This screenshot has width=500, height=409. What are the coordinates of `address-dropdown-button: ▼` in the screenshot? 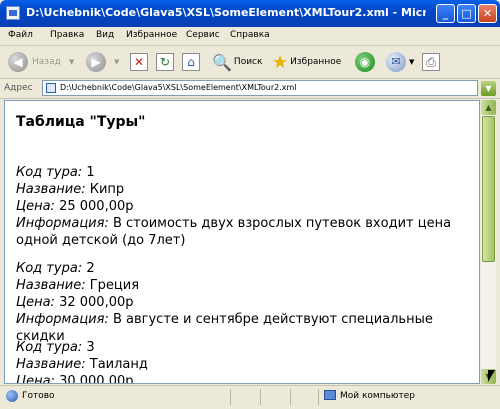 It's located at (488, 88).